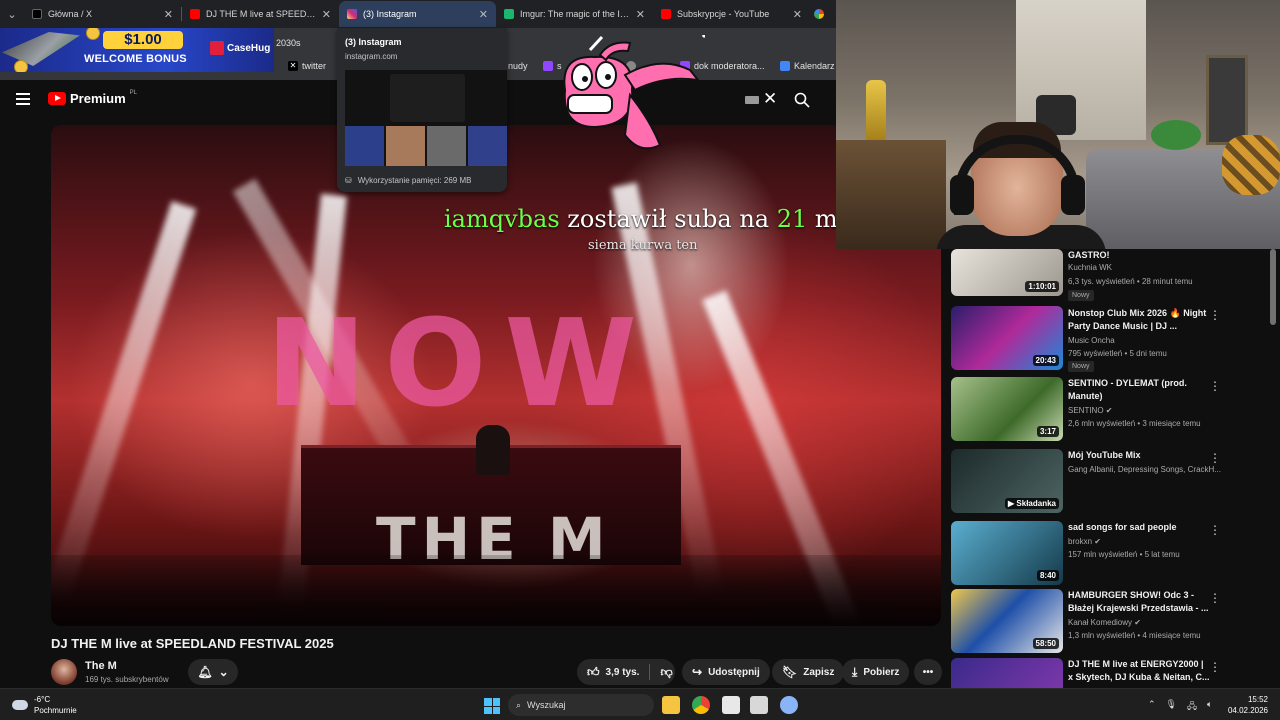 The height and width of the screenshot is (720, 1280). What do you see at coordinates (1171, 707) in the screenshot?
I see `microphone-icon: 🎙︎` at bounding box center [1171, 707].